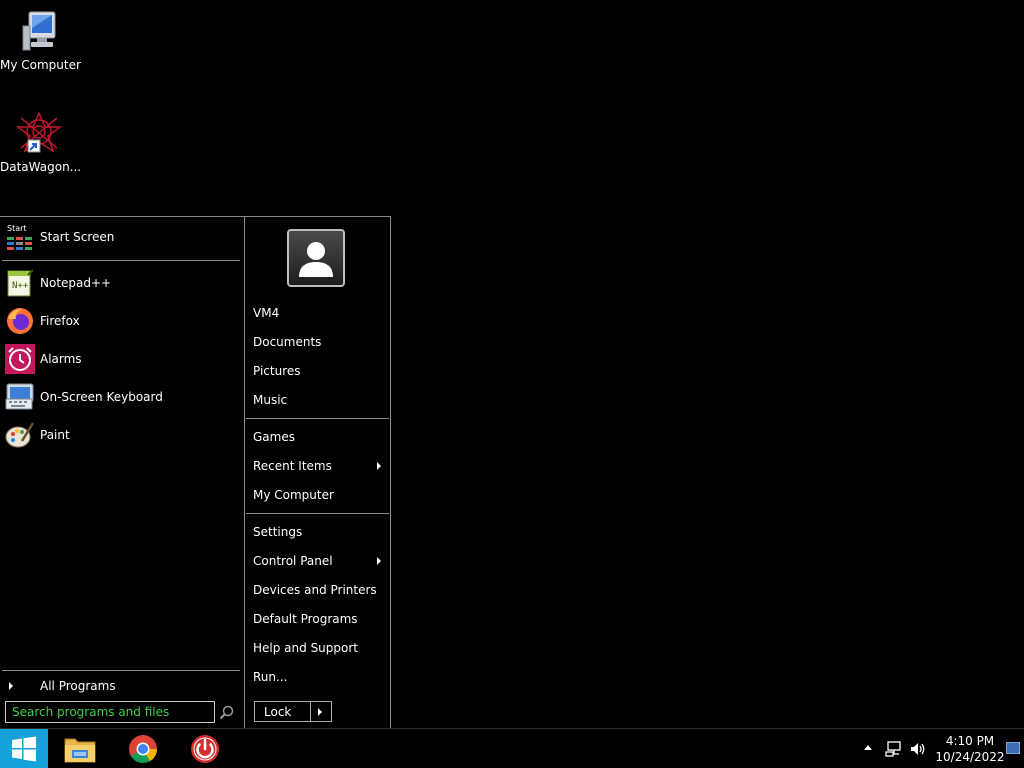 This screenshot has height=768, width=1024. What do you see at coordinates (292, 466) in the screenshot?
I see `place-label: Recent Items` at bounding box center [292, 466].